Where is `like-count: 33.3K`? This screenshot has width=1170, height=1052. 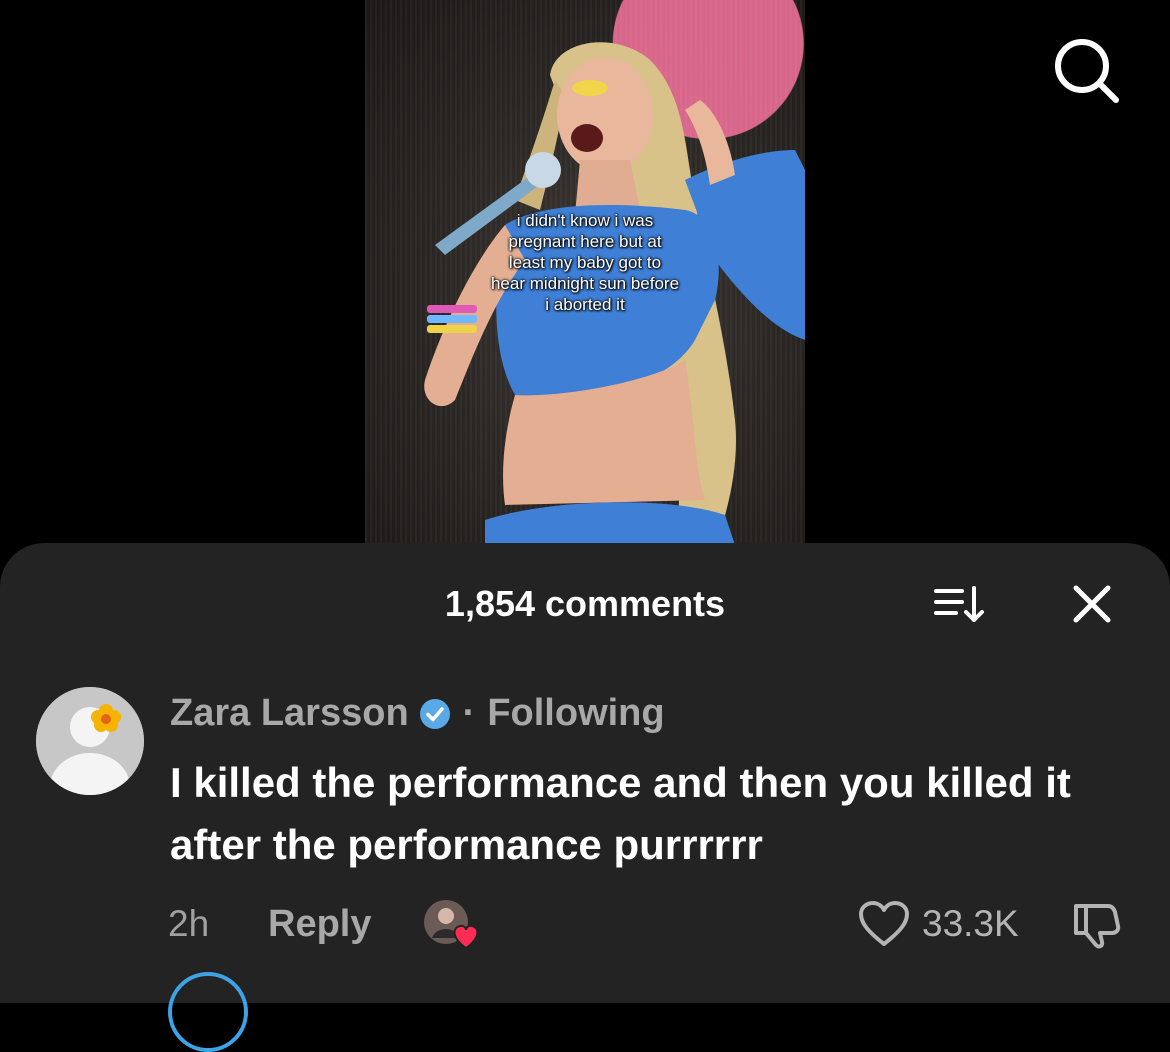
like-count: 33.3K is located at coordinates (970, 923).